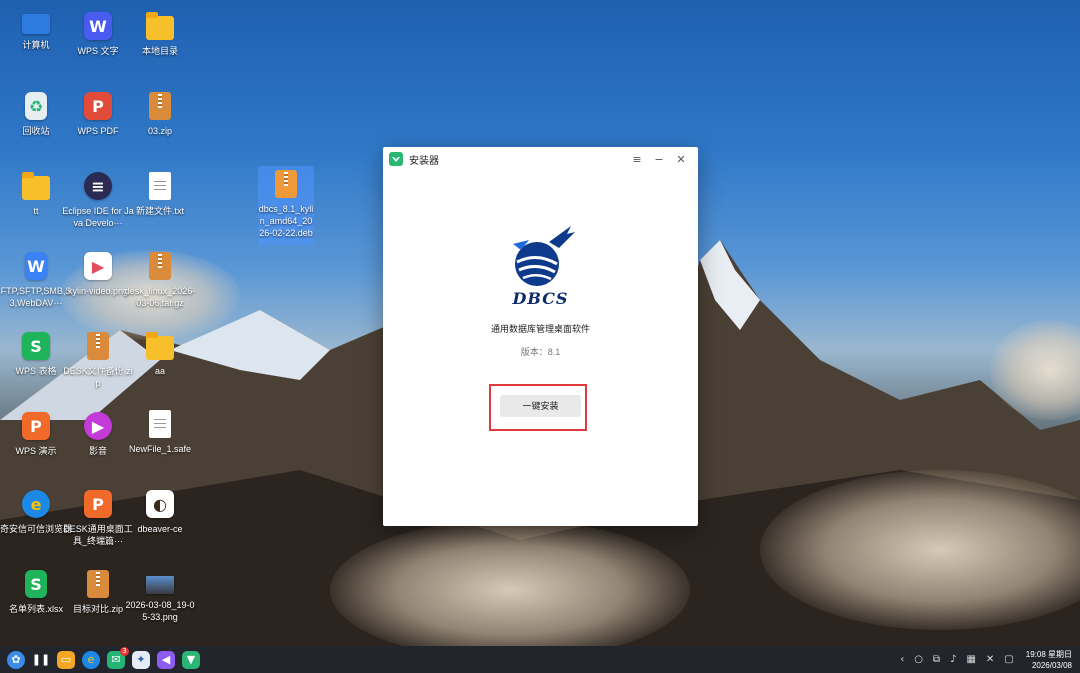 Image resolution: width=1080 pixels, height=673 pixels. I want to click on desktop-icon-desk-tar-gz: desk_linux_2026-03-06.tar.gz, so click(160, 280).